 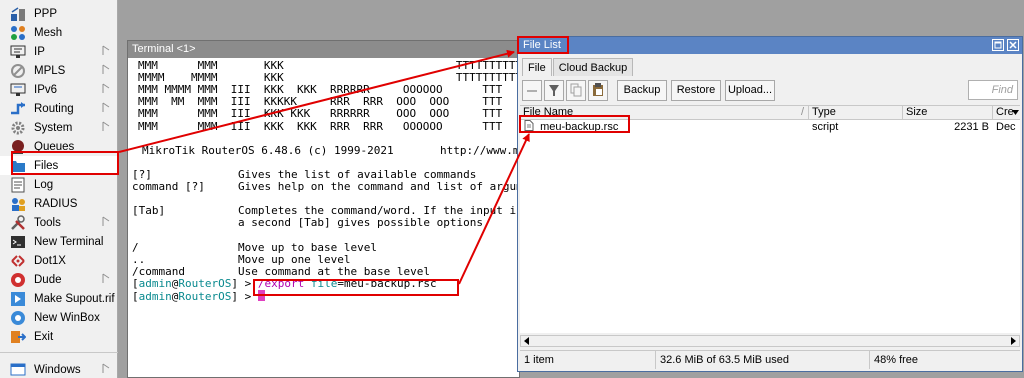 What do you see at coordinates (18, 337) in the screenshot?
I see `exit-icon` at bounding box center [18, 337].